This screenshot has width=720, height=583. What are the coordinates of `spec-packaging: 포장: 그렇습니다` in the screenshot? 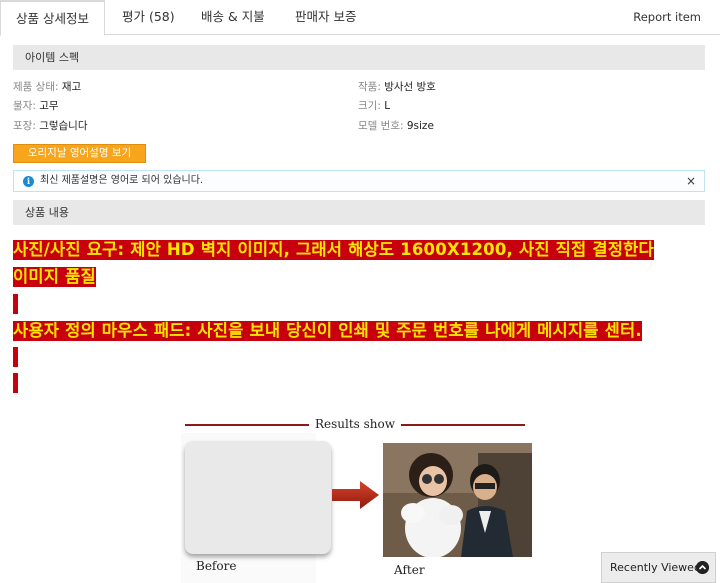 It's located at (50, 126).